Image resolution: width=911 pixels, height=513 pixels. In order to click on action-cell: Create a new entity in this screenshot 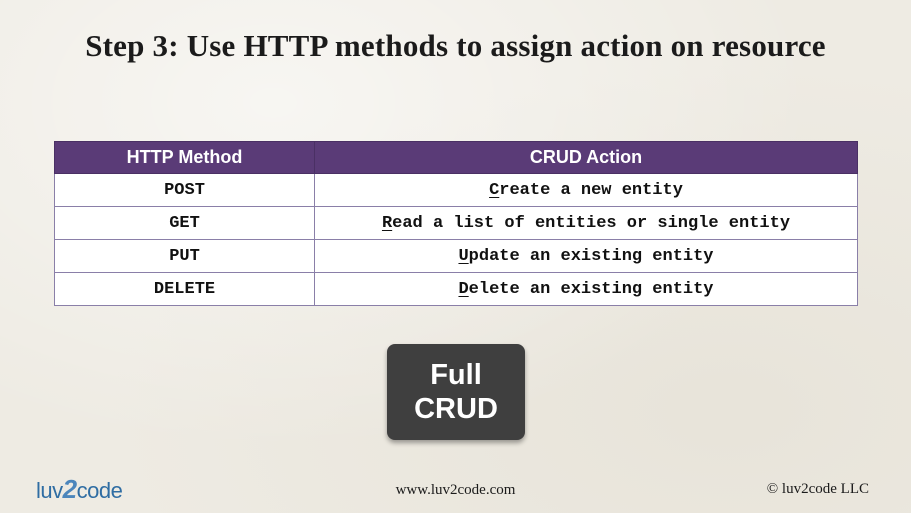, I will do `click(586, 190)`.